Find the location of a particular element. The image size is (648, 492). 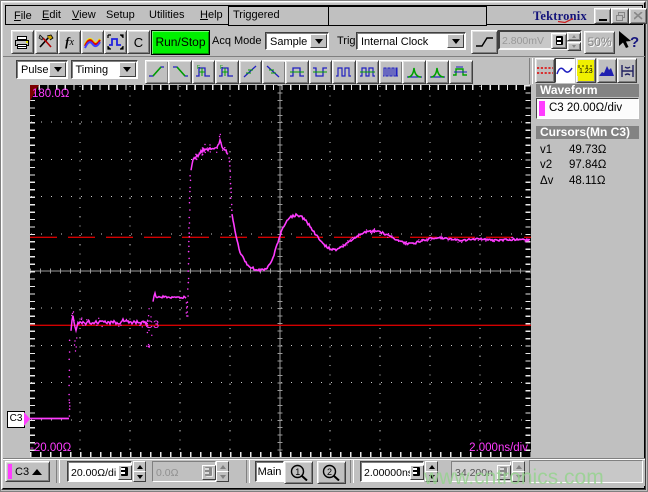

svg-text: 1 is located at coordinates (297, 472).